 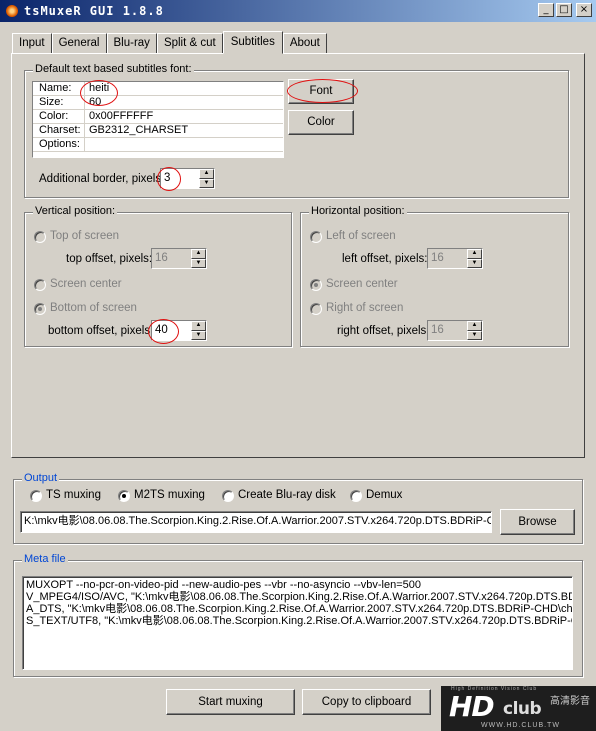 I want to click on tab-split-cut: Split & cut, so click(x=189, y=43).